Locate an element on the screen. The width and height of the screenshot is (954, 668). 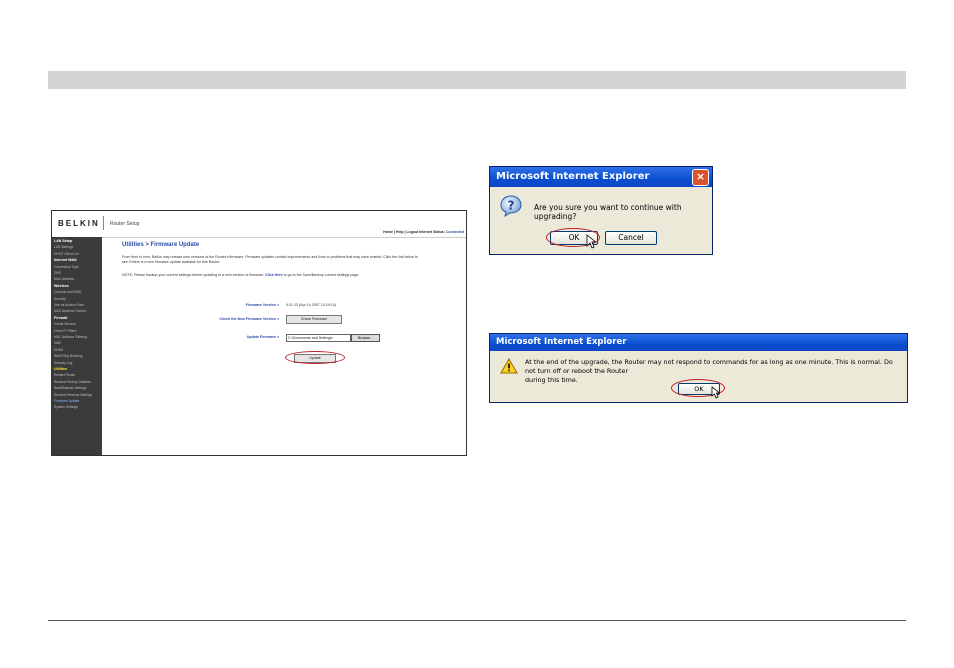
sidebar-item: Restart Router is located at coordinates (64, 375).